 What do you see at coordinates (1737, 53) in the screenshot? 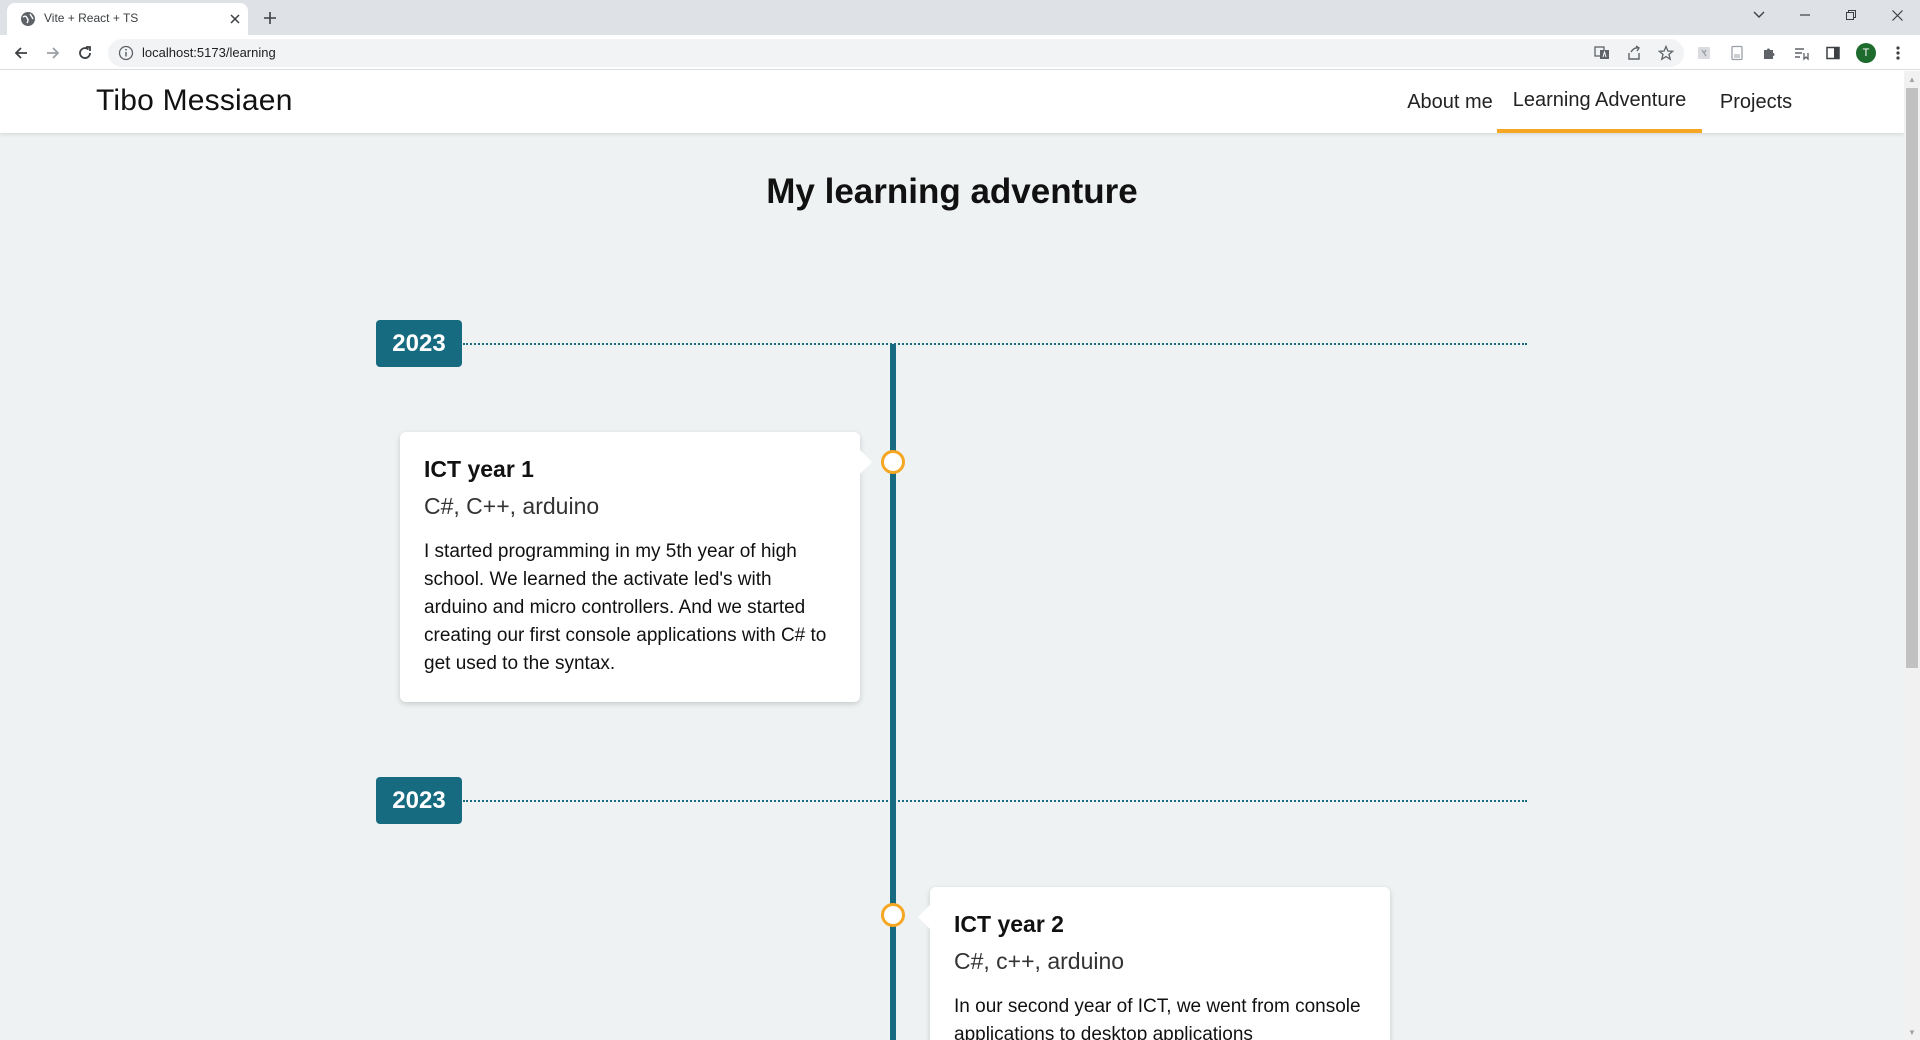
I see `document-icon` at bounding box center [1737, 53].